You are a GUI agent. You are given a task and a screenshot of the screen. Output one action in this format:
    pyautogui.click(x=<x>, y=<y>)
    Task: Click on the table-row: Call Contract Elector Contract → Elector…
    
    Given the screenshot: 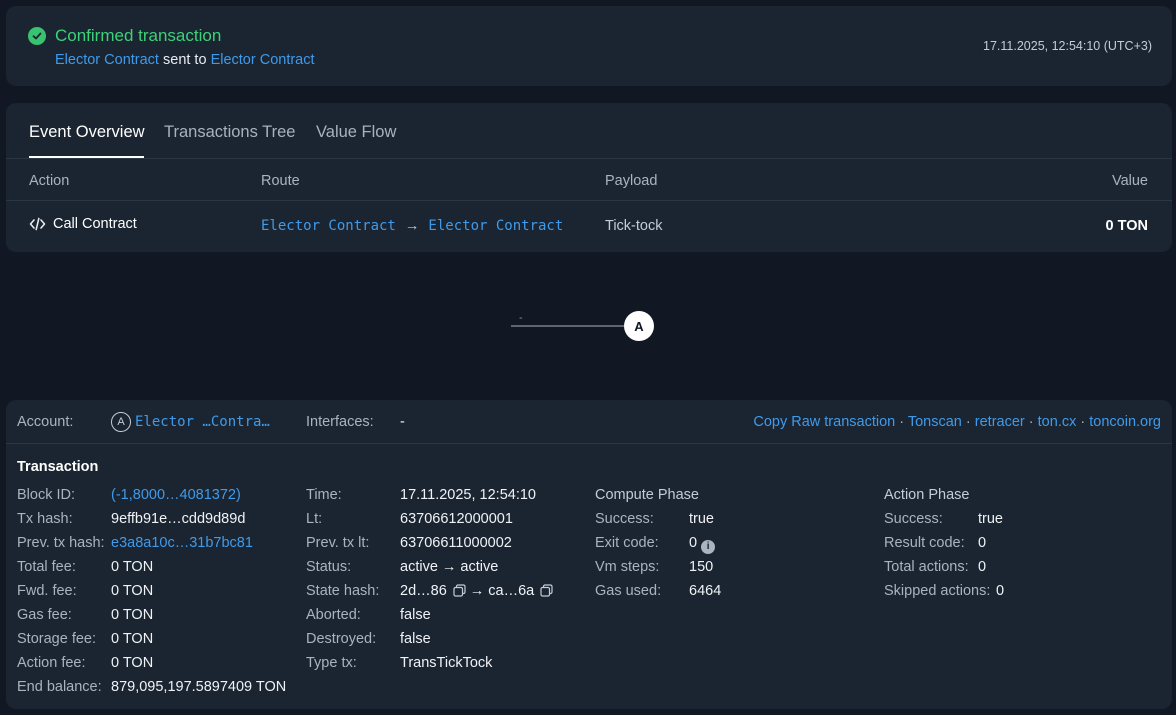 What is the action you would take?
    pyautogui.click(x=589, y=227)
    